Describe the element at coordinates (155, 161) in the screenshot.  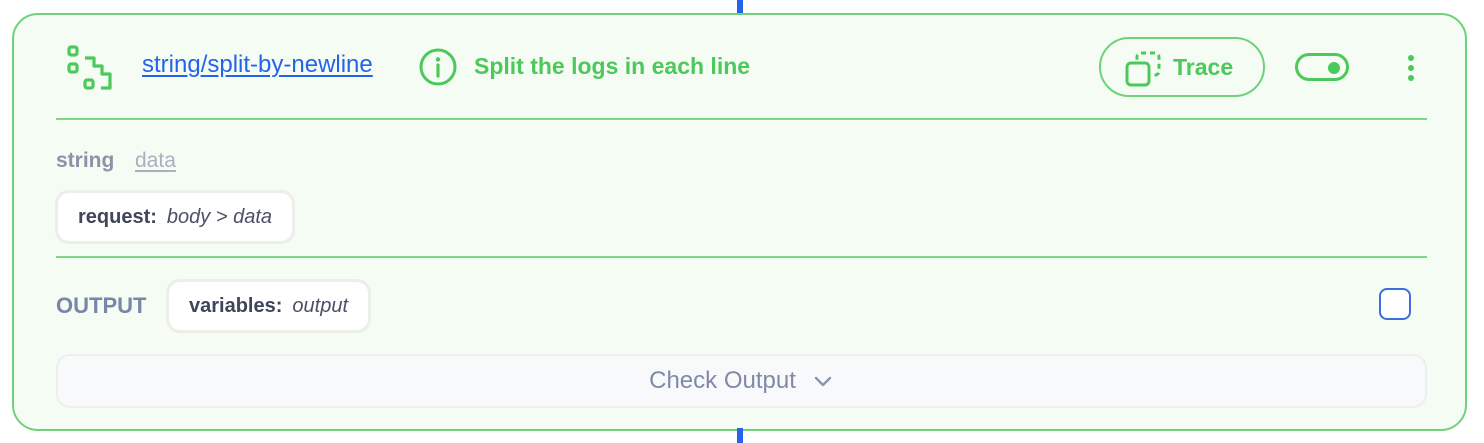
I see `param-name-link: data` at that location.